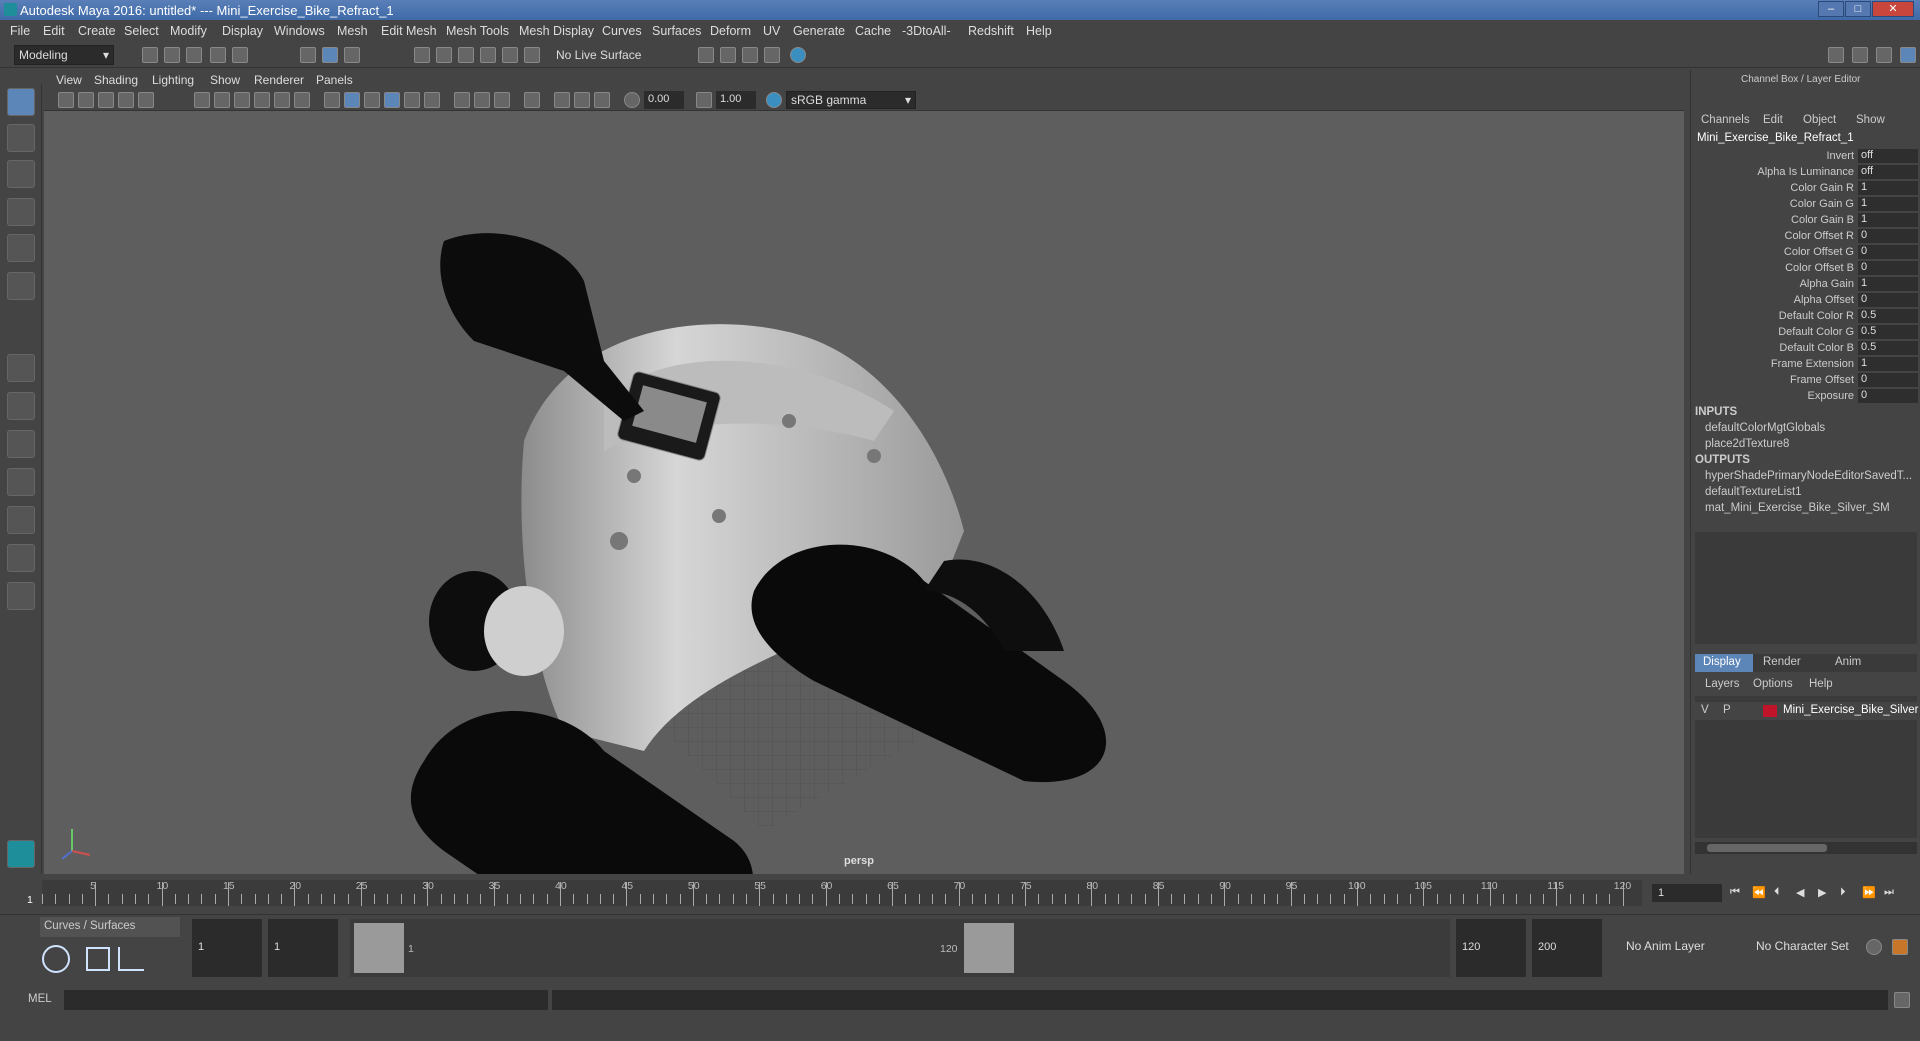 This screenshot has width=1920, height=1041. What do you see at coordinates (532, 100) in the screenshot?
I see `grease-pencil-icon` at bounding box center [532, 100].